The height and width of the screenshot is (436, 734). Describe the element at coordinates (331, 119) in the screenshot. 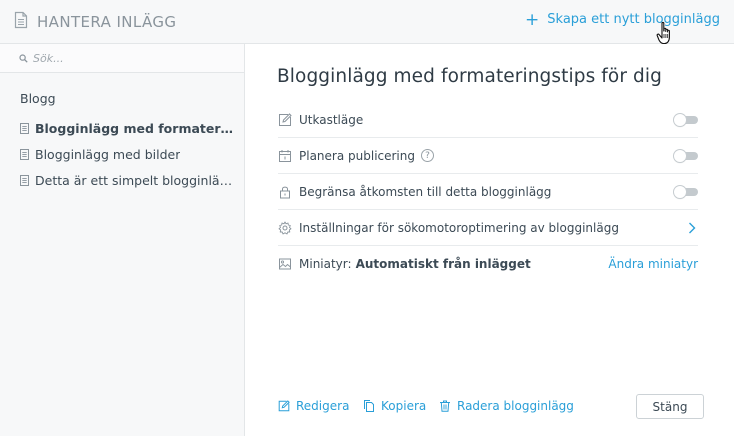

I see `draft-label: Utkastläge` at that location.